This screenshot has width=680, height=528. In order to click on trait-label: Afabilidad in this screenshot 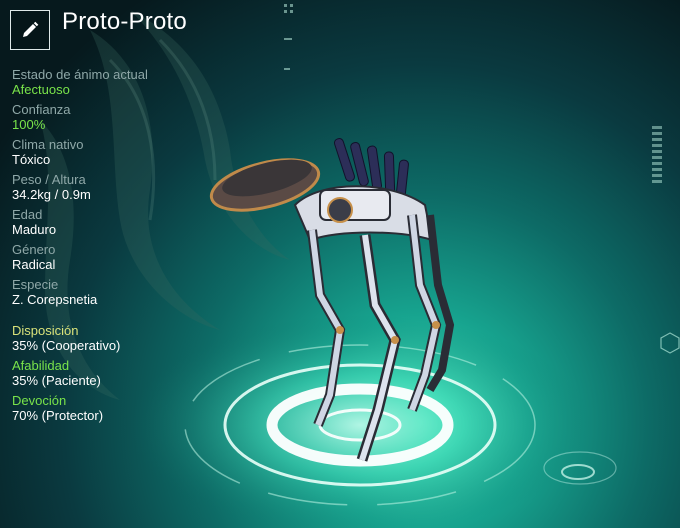, I will do `click(41, 365)`.